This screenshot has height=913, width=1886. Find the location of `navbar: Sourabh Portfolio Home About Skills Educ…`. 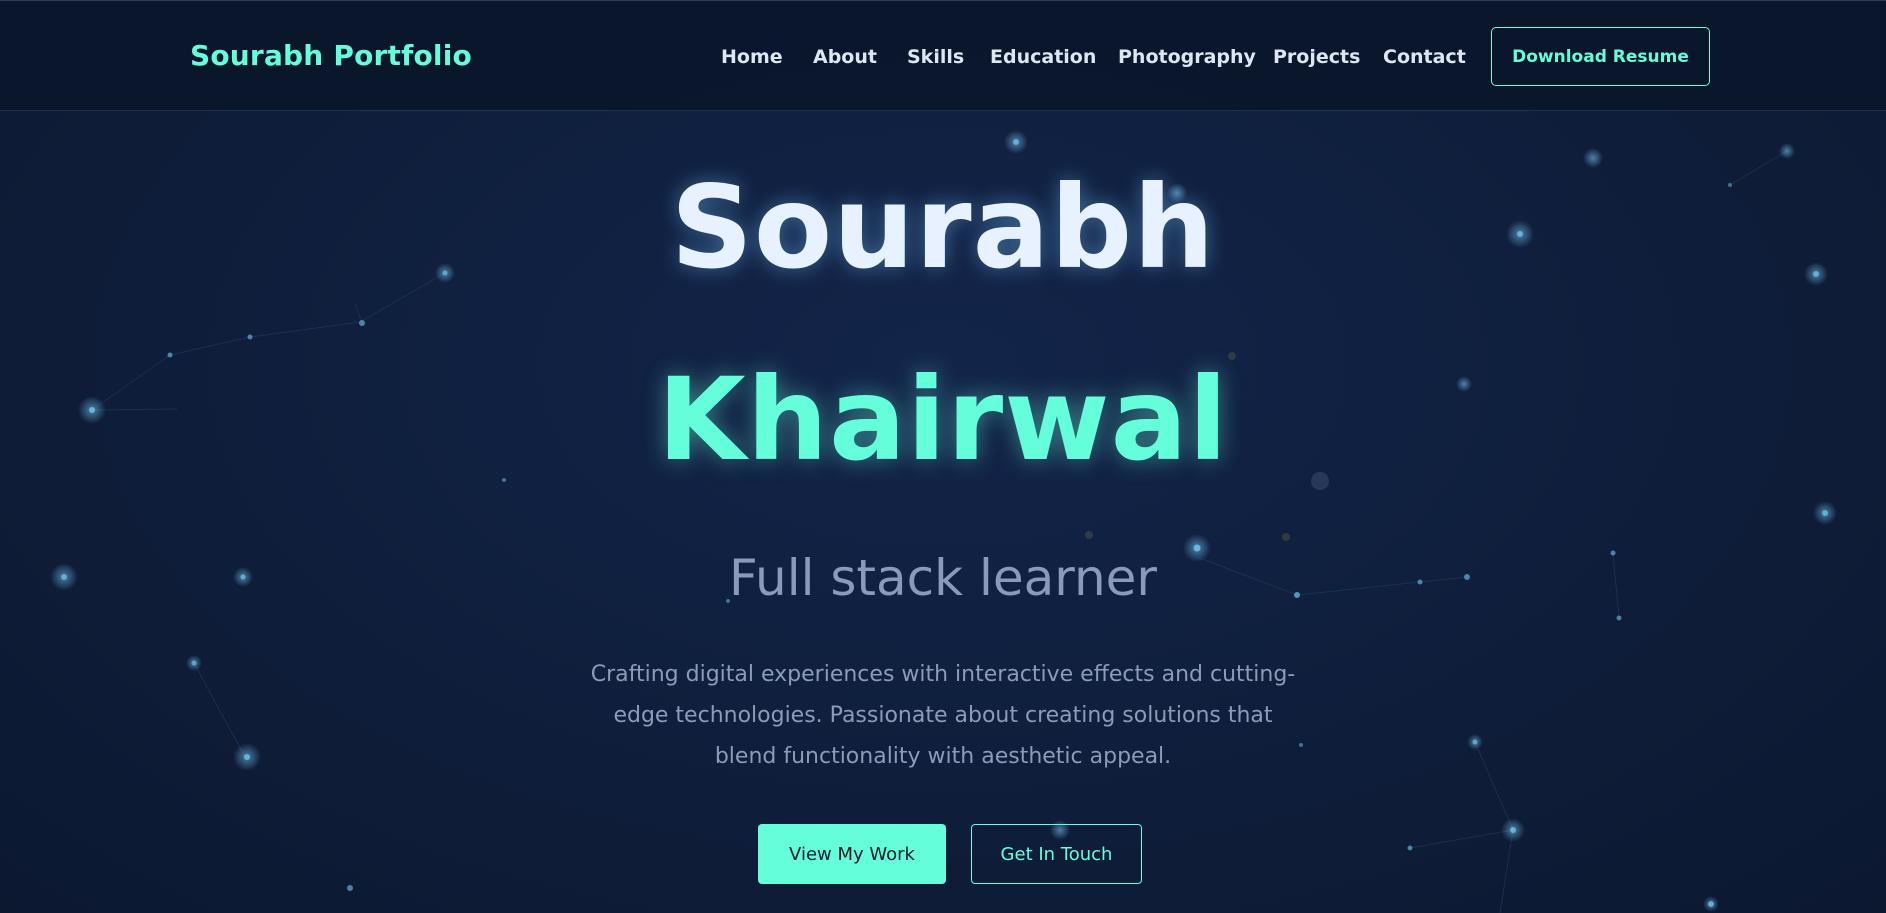

navbar: Sourabh Portfolio Home About Skills Educ… is located at coordinates (943, 55).